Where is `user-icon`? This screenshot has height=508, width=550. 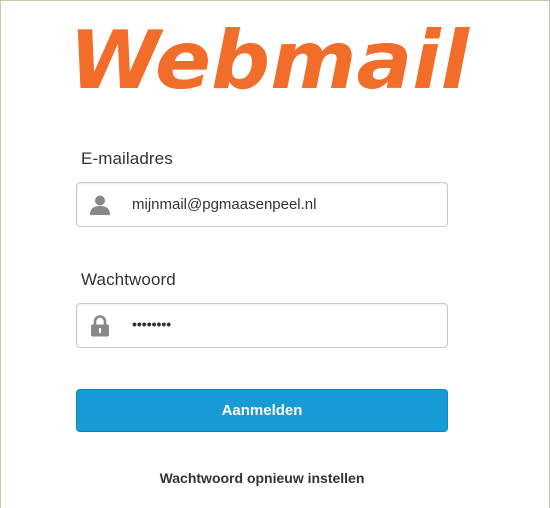
user-icon is located at coordinates (100, 205).